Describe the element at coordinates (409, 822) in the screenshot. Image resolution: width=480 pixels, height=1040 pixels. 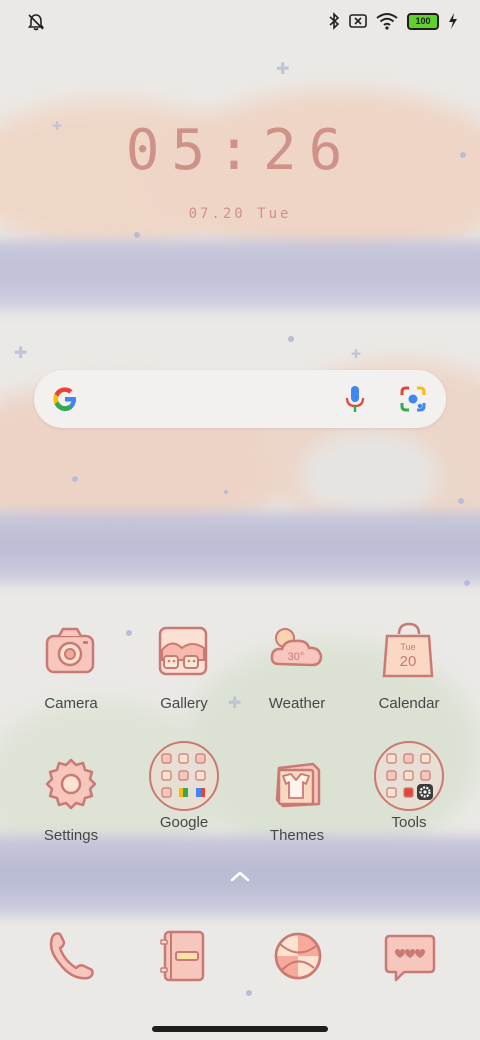
I see `app-label: Tools` at that location.